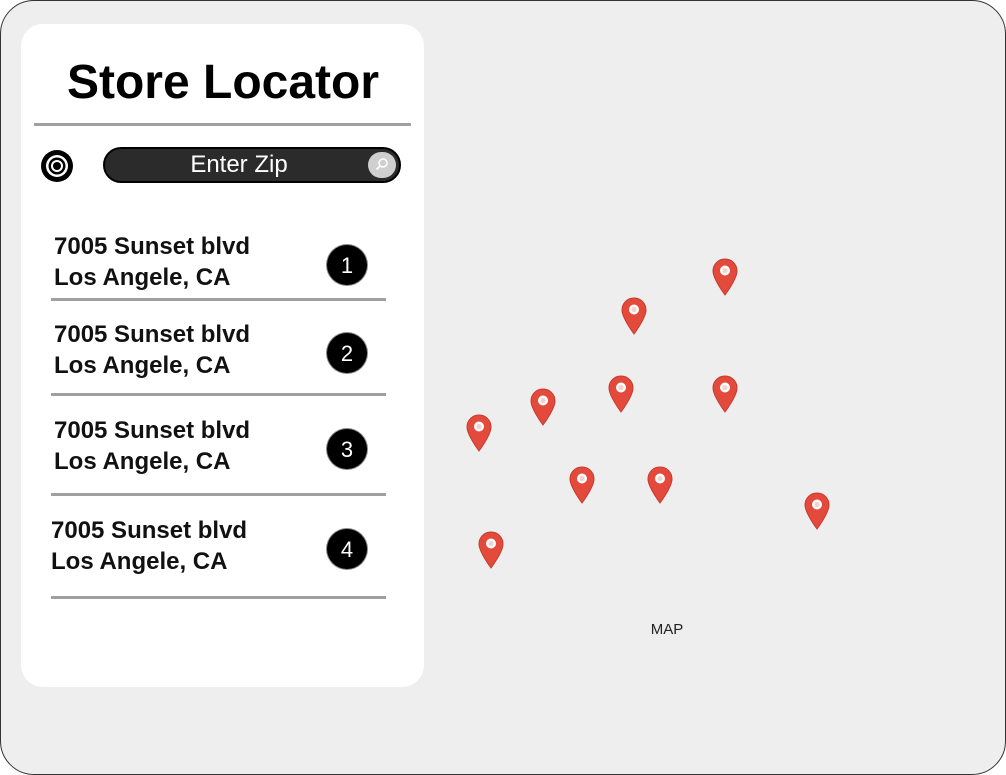  I want to click on title-divider, so click(222, 124).